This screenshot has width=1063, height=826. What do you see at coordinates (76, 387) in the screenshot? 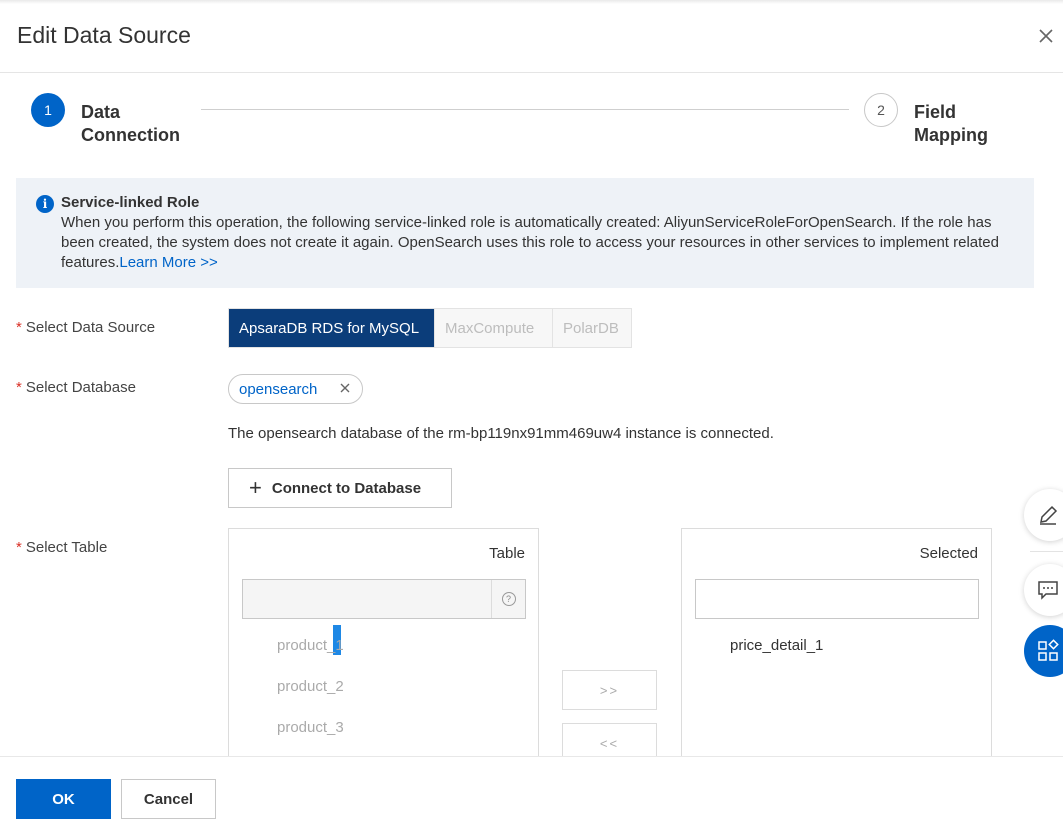
I see `database-label: * Select Database` at bounding box center [76, 387].